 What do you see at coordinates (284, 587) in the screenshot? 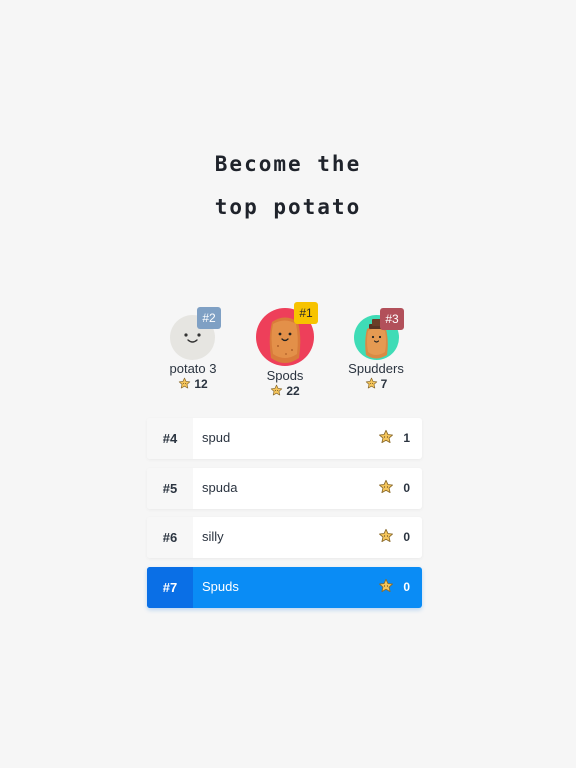
I see `leaderboard-row-current-user: #7 Spuds 0` at bounding box center [284, 587].